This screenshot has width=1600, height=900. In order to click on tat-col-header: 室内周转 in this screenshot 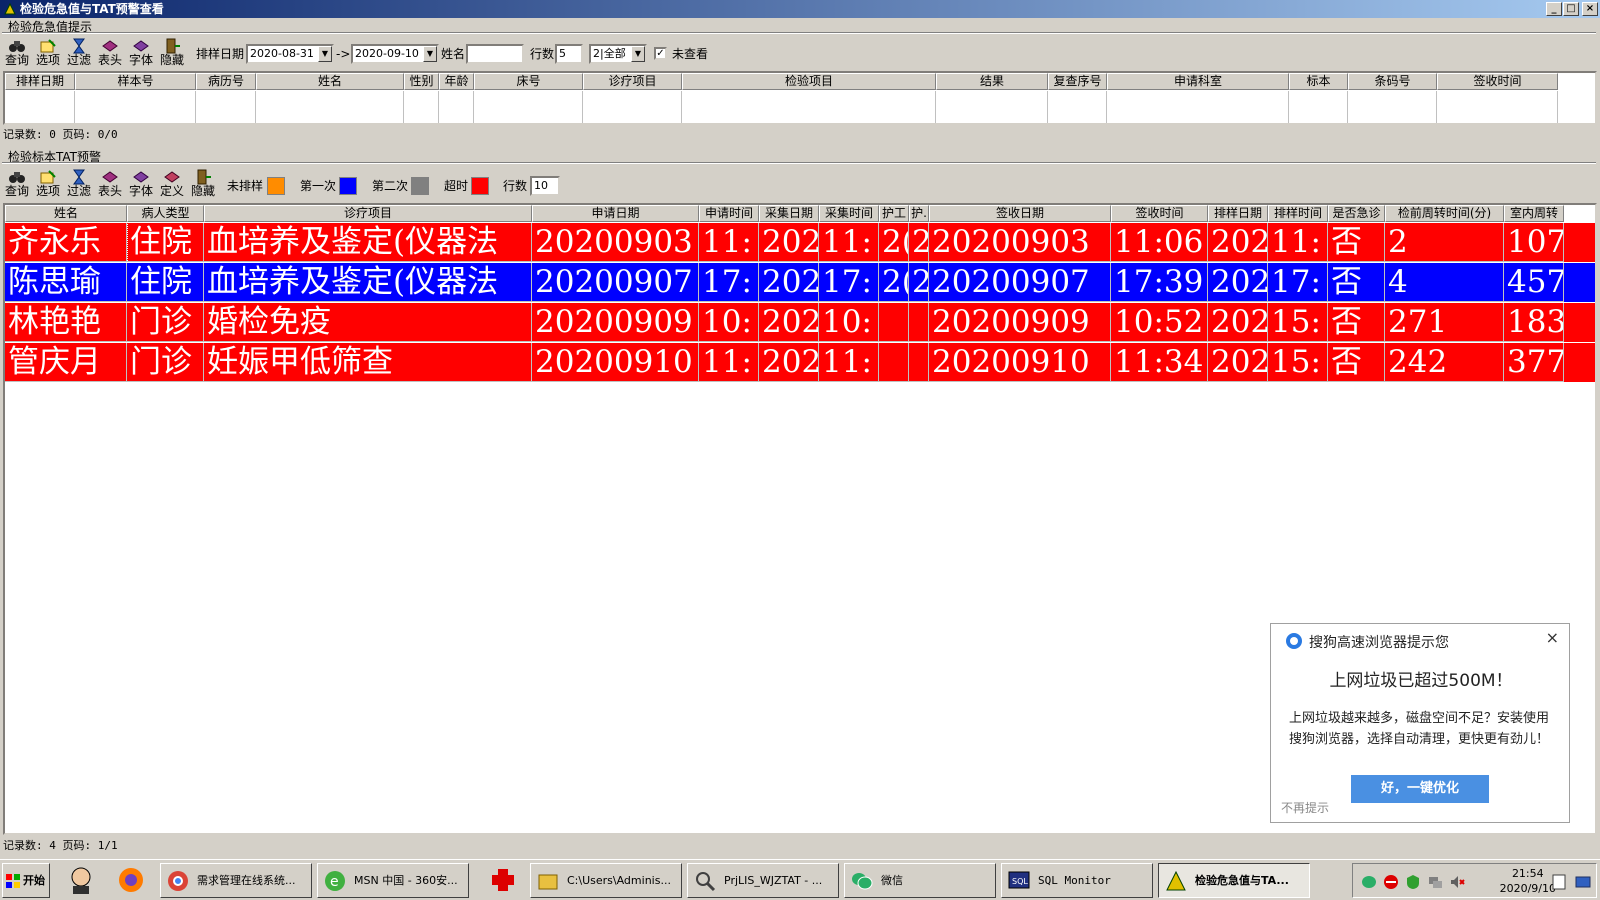, I will do `click(1534, 213)`.